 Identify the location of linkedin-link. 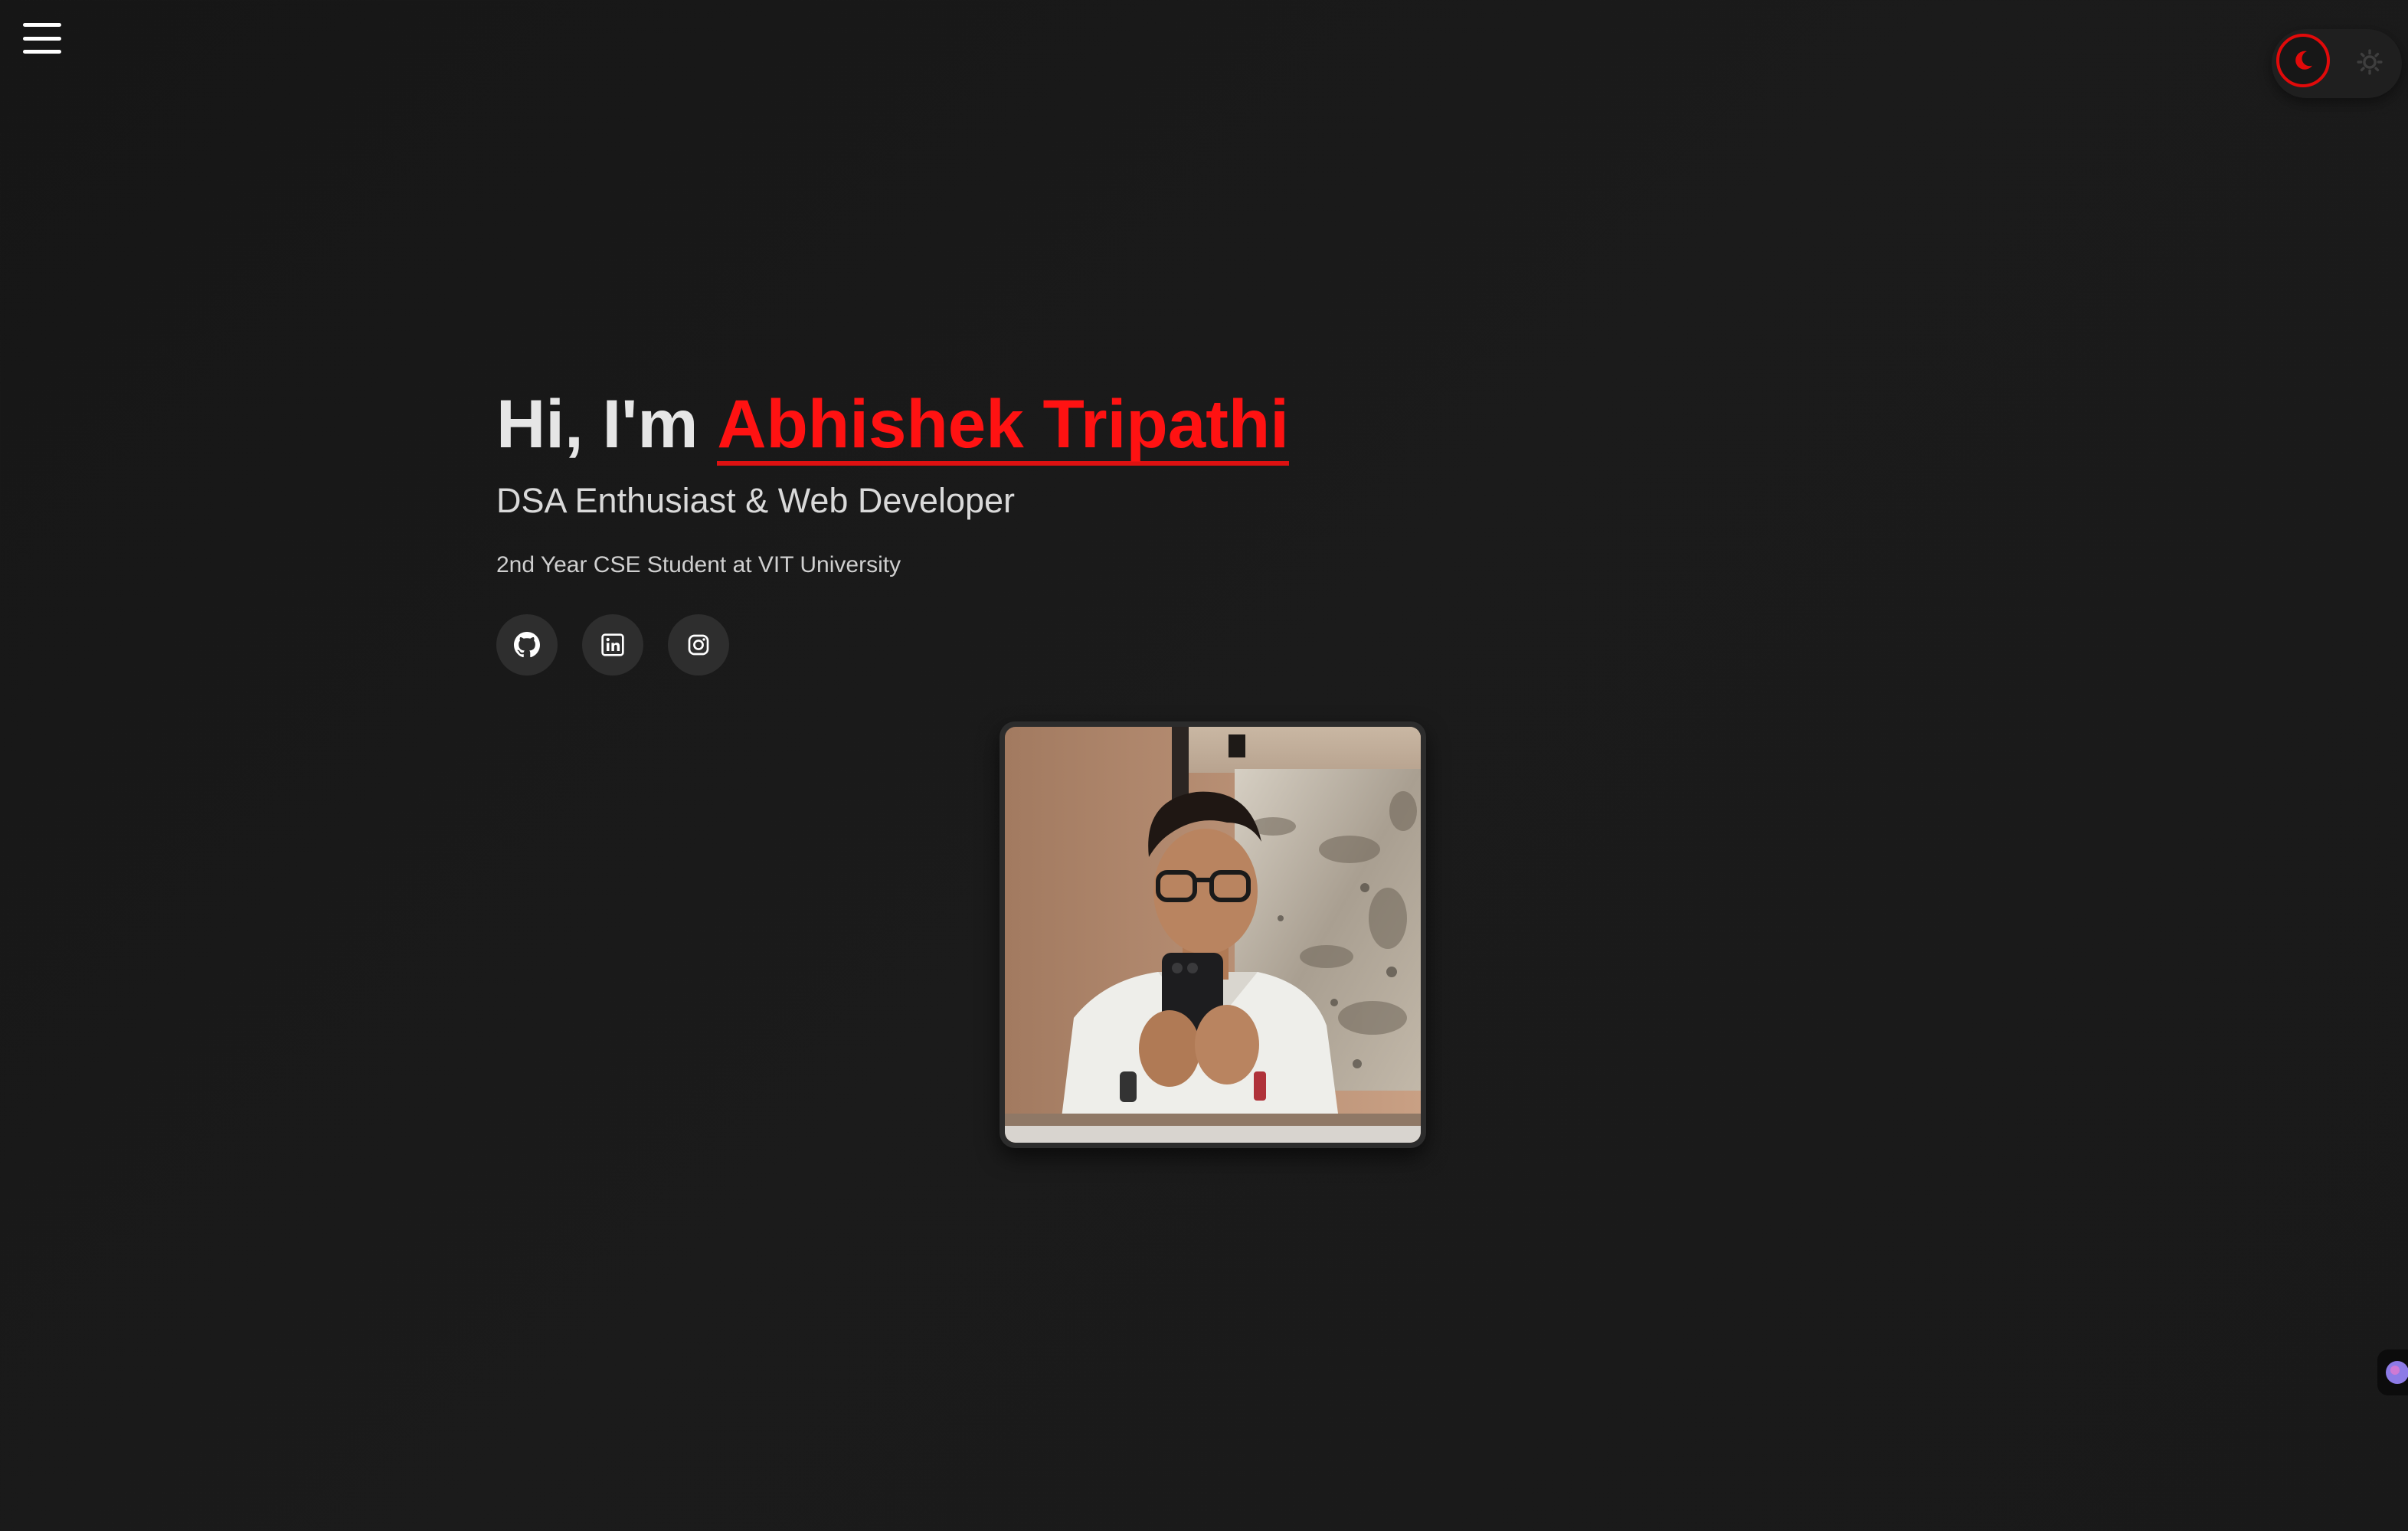
(612, 645).